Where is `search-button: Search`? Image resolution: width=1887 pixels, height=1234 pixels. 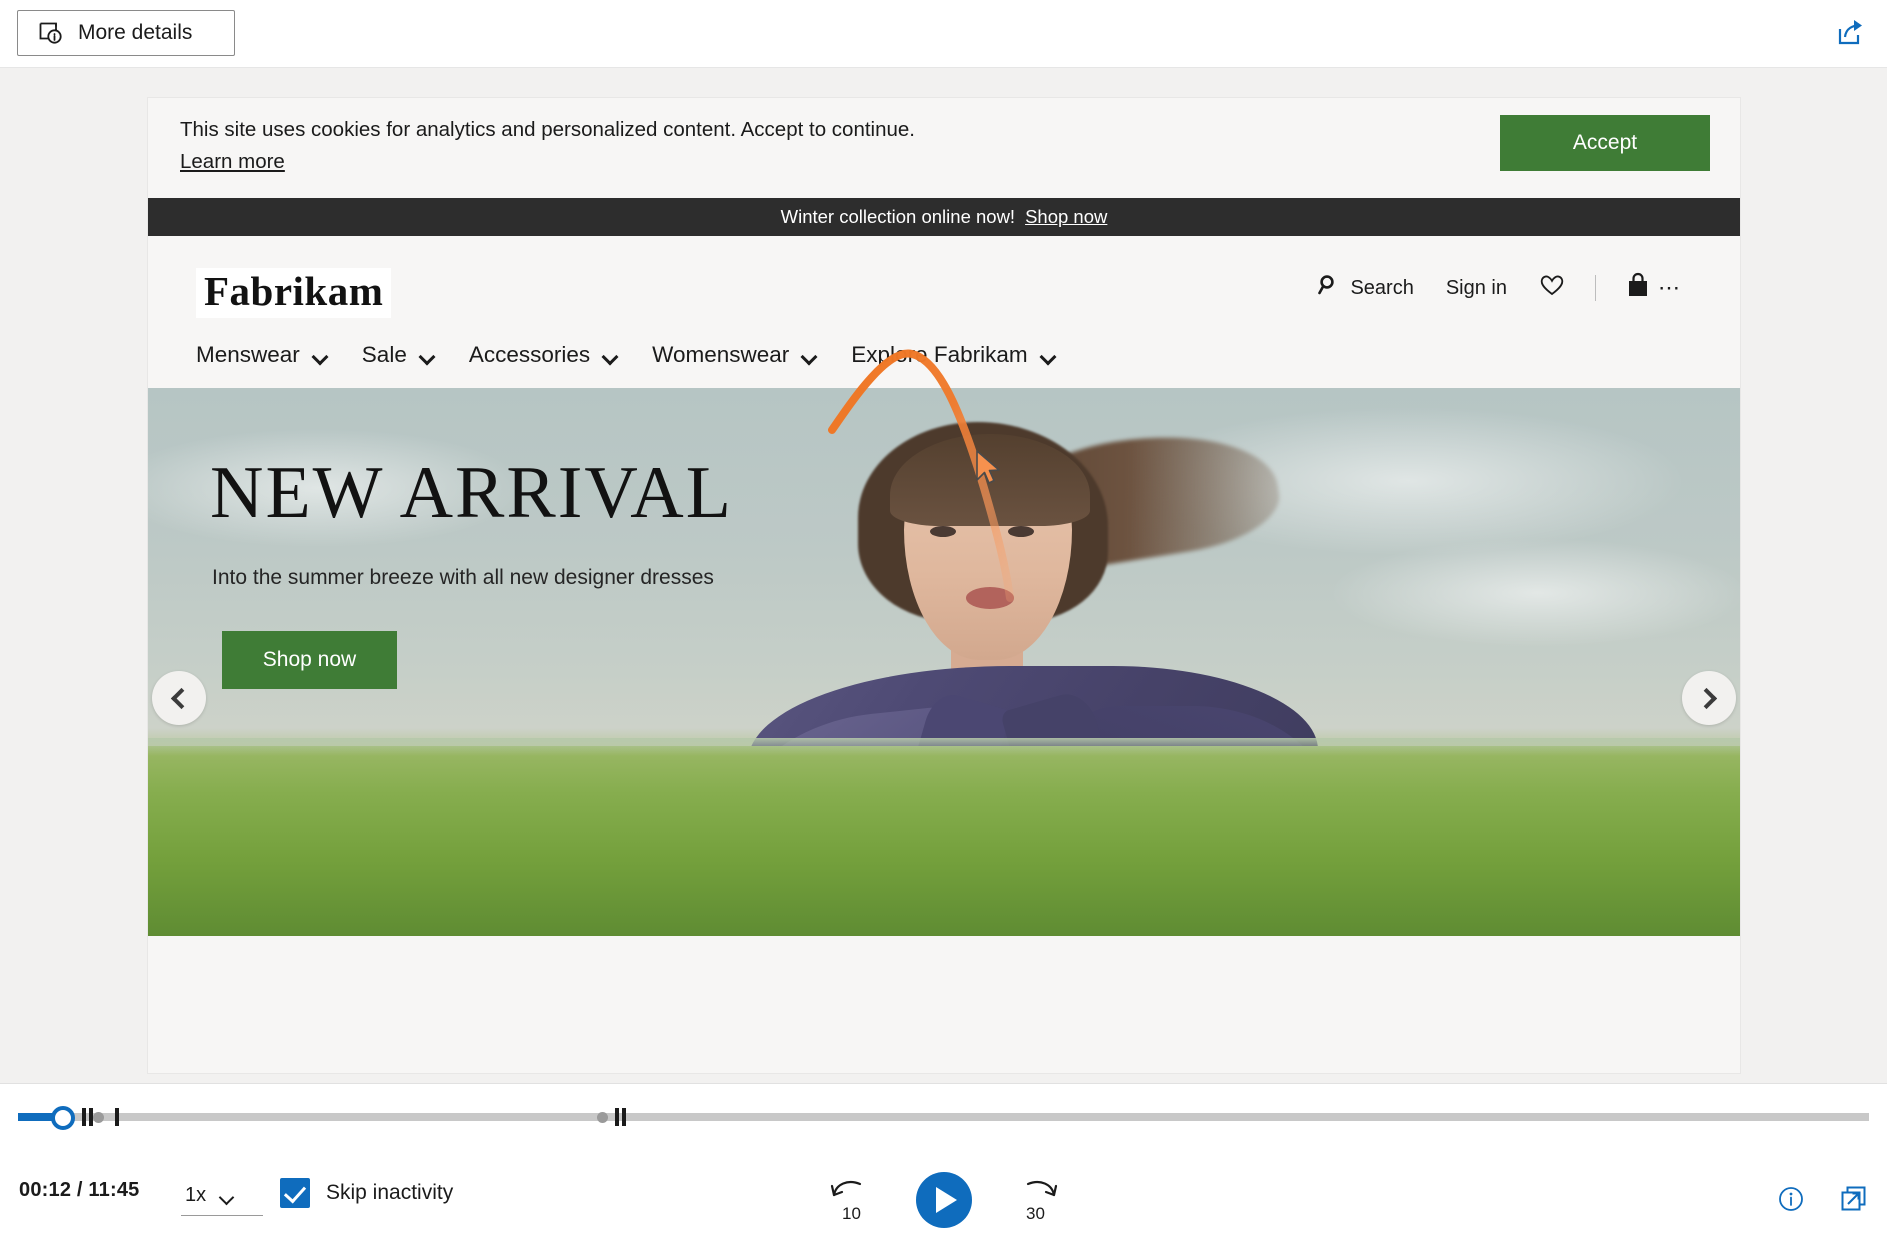 search-button: Search is located at coordinates (1365, 288).